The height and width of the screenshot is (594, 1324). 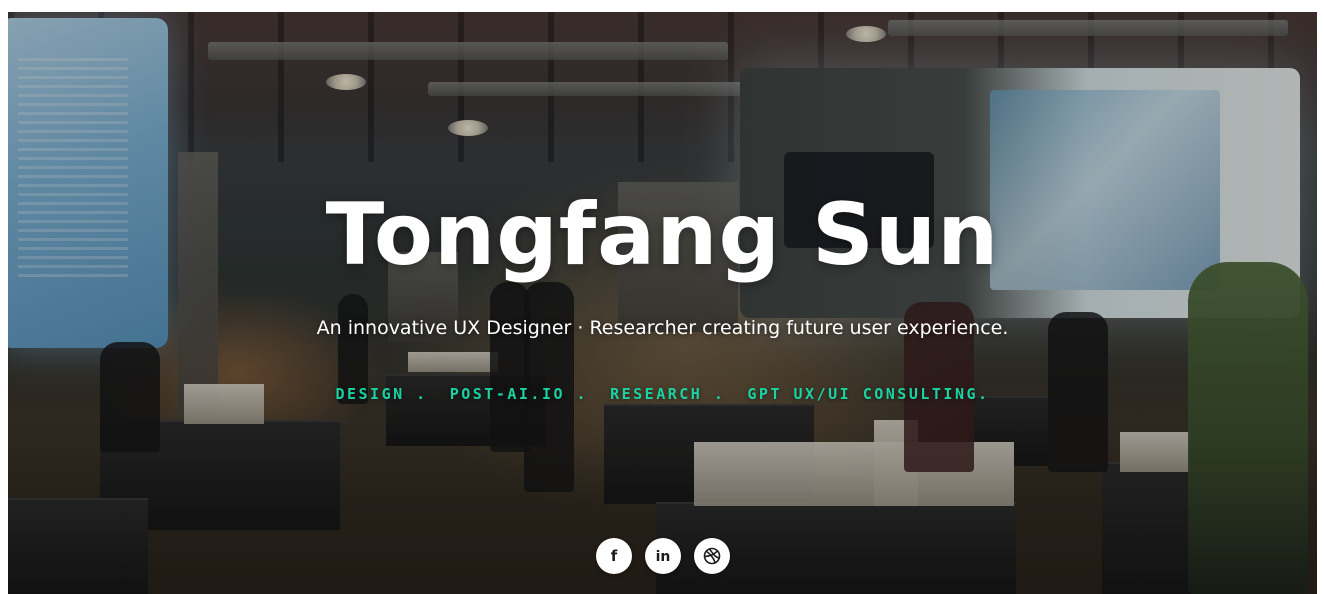 I want to click on facebook-icon: f, so click(x=614, y=556).